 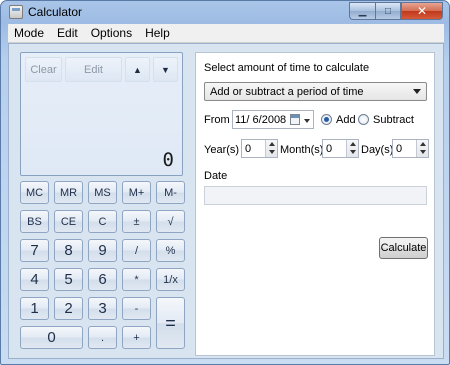 What do you see at coordinates (302, 150) in the screenshot?
I see `months-label: Month(s)` at bounding box center [302, 150].